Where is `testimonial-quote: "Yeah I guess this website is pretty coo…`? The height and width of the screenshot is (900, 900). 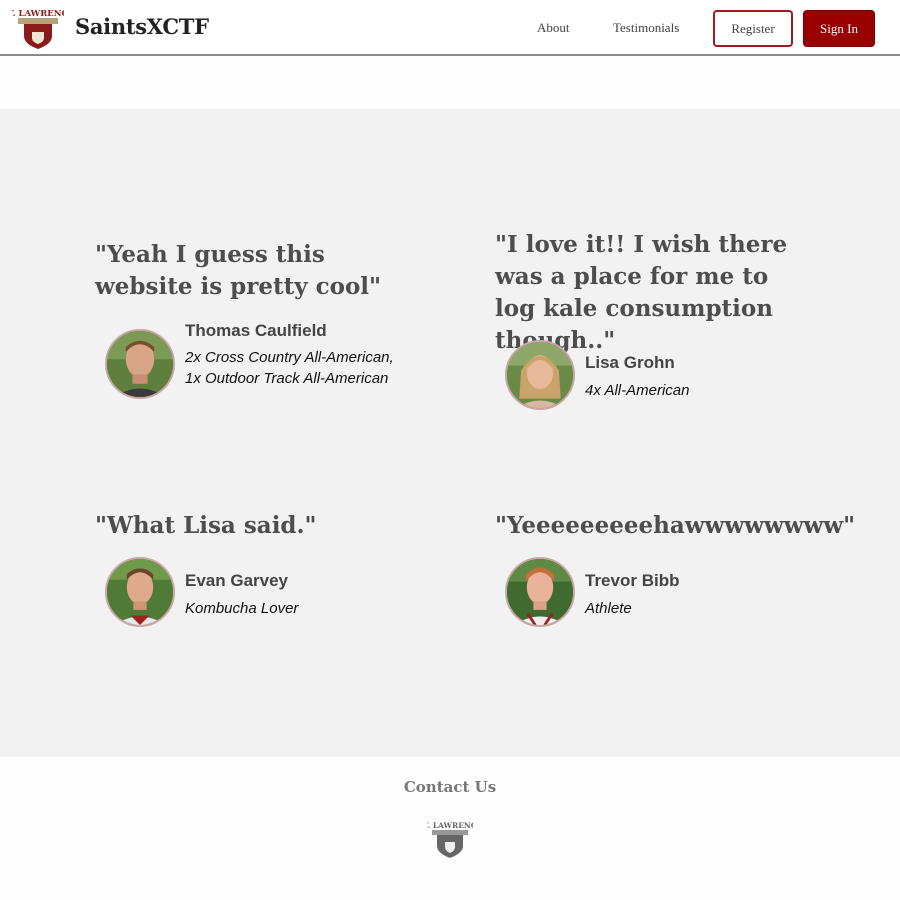 testimonial-quote: "Yeah I guess this website is pretty coo… is located at coordinates (238, 270).